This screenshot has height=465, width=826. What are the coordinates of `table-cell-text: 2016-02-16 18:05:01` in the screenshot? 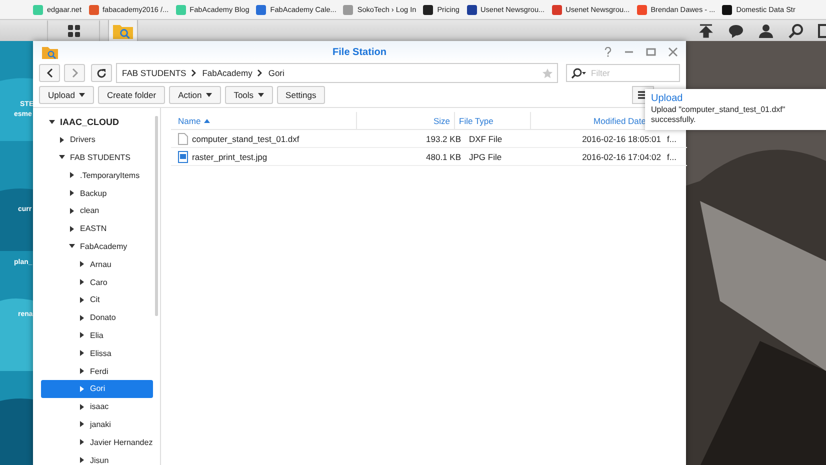 It's located at (621, 139).